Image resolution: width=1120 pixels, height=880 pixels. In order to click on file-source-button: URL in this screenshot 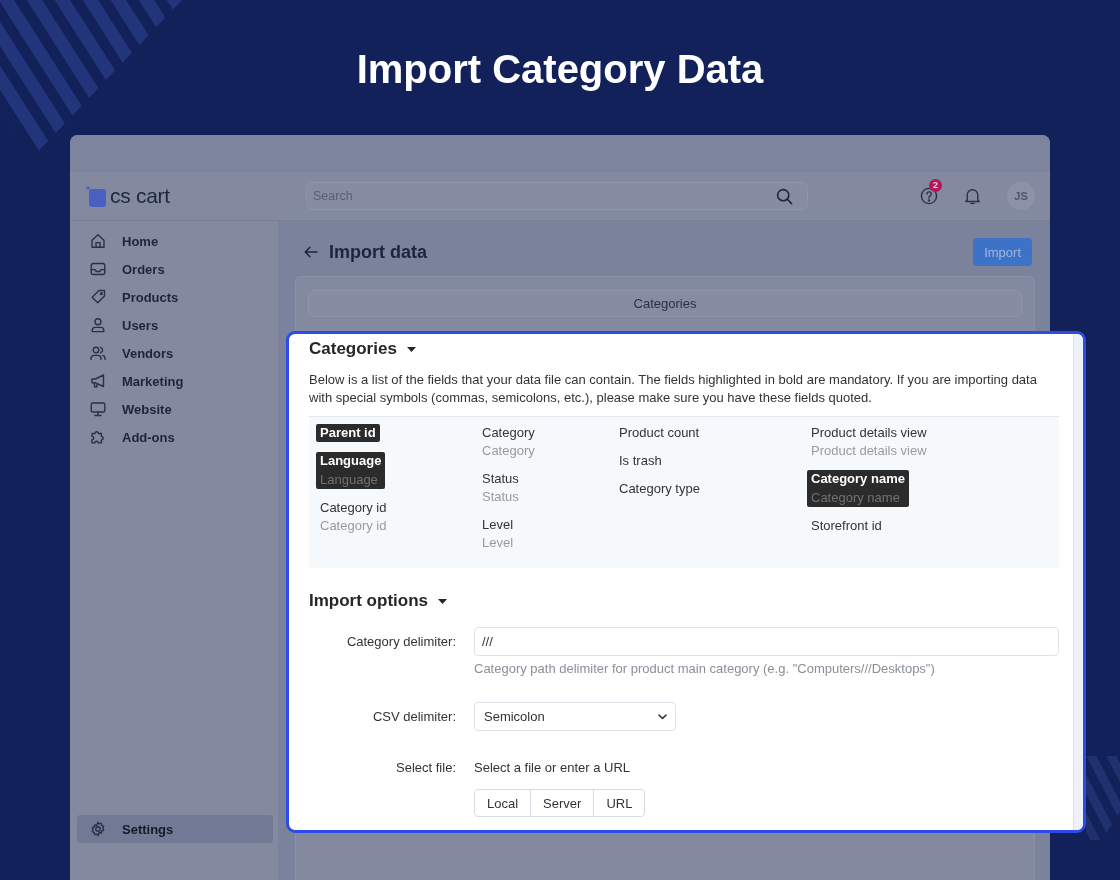, I will do `click(619, 803)`.